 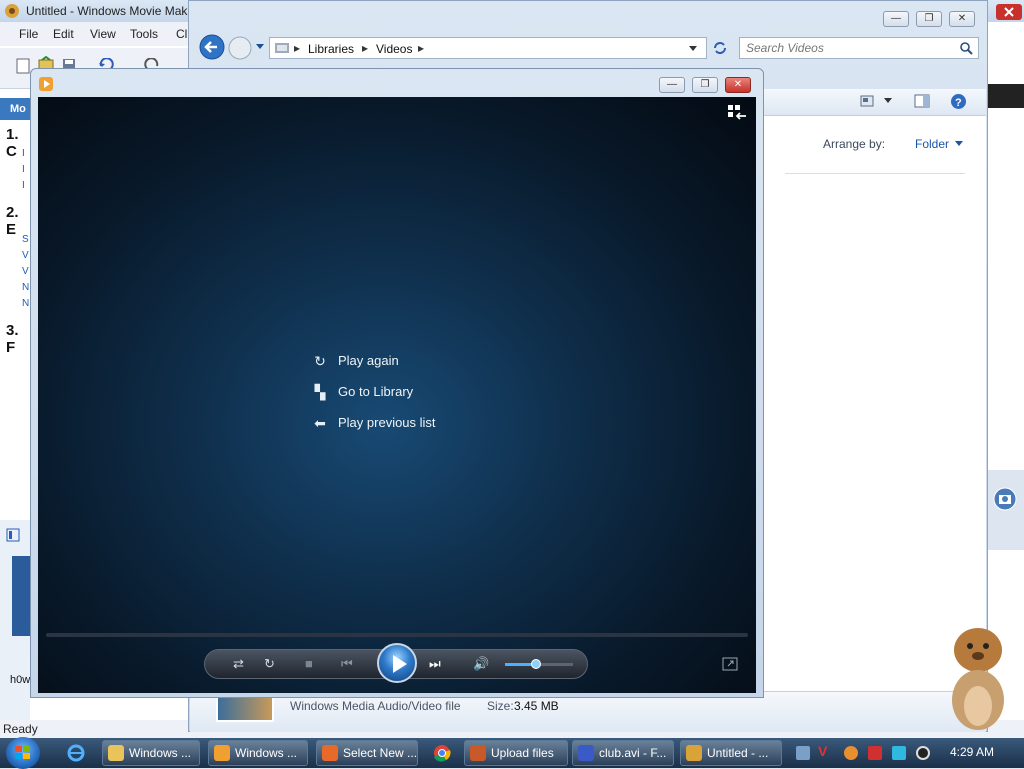 I want to click on previous-icon: ⏮, so click(x=347, y=664).